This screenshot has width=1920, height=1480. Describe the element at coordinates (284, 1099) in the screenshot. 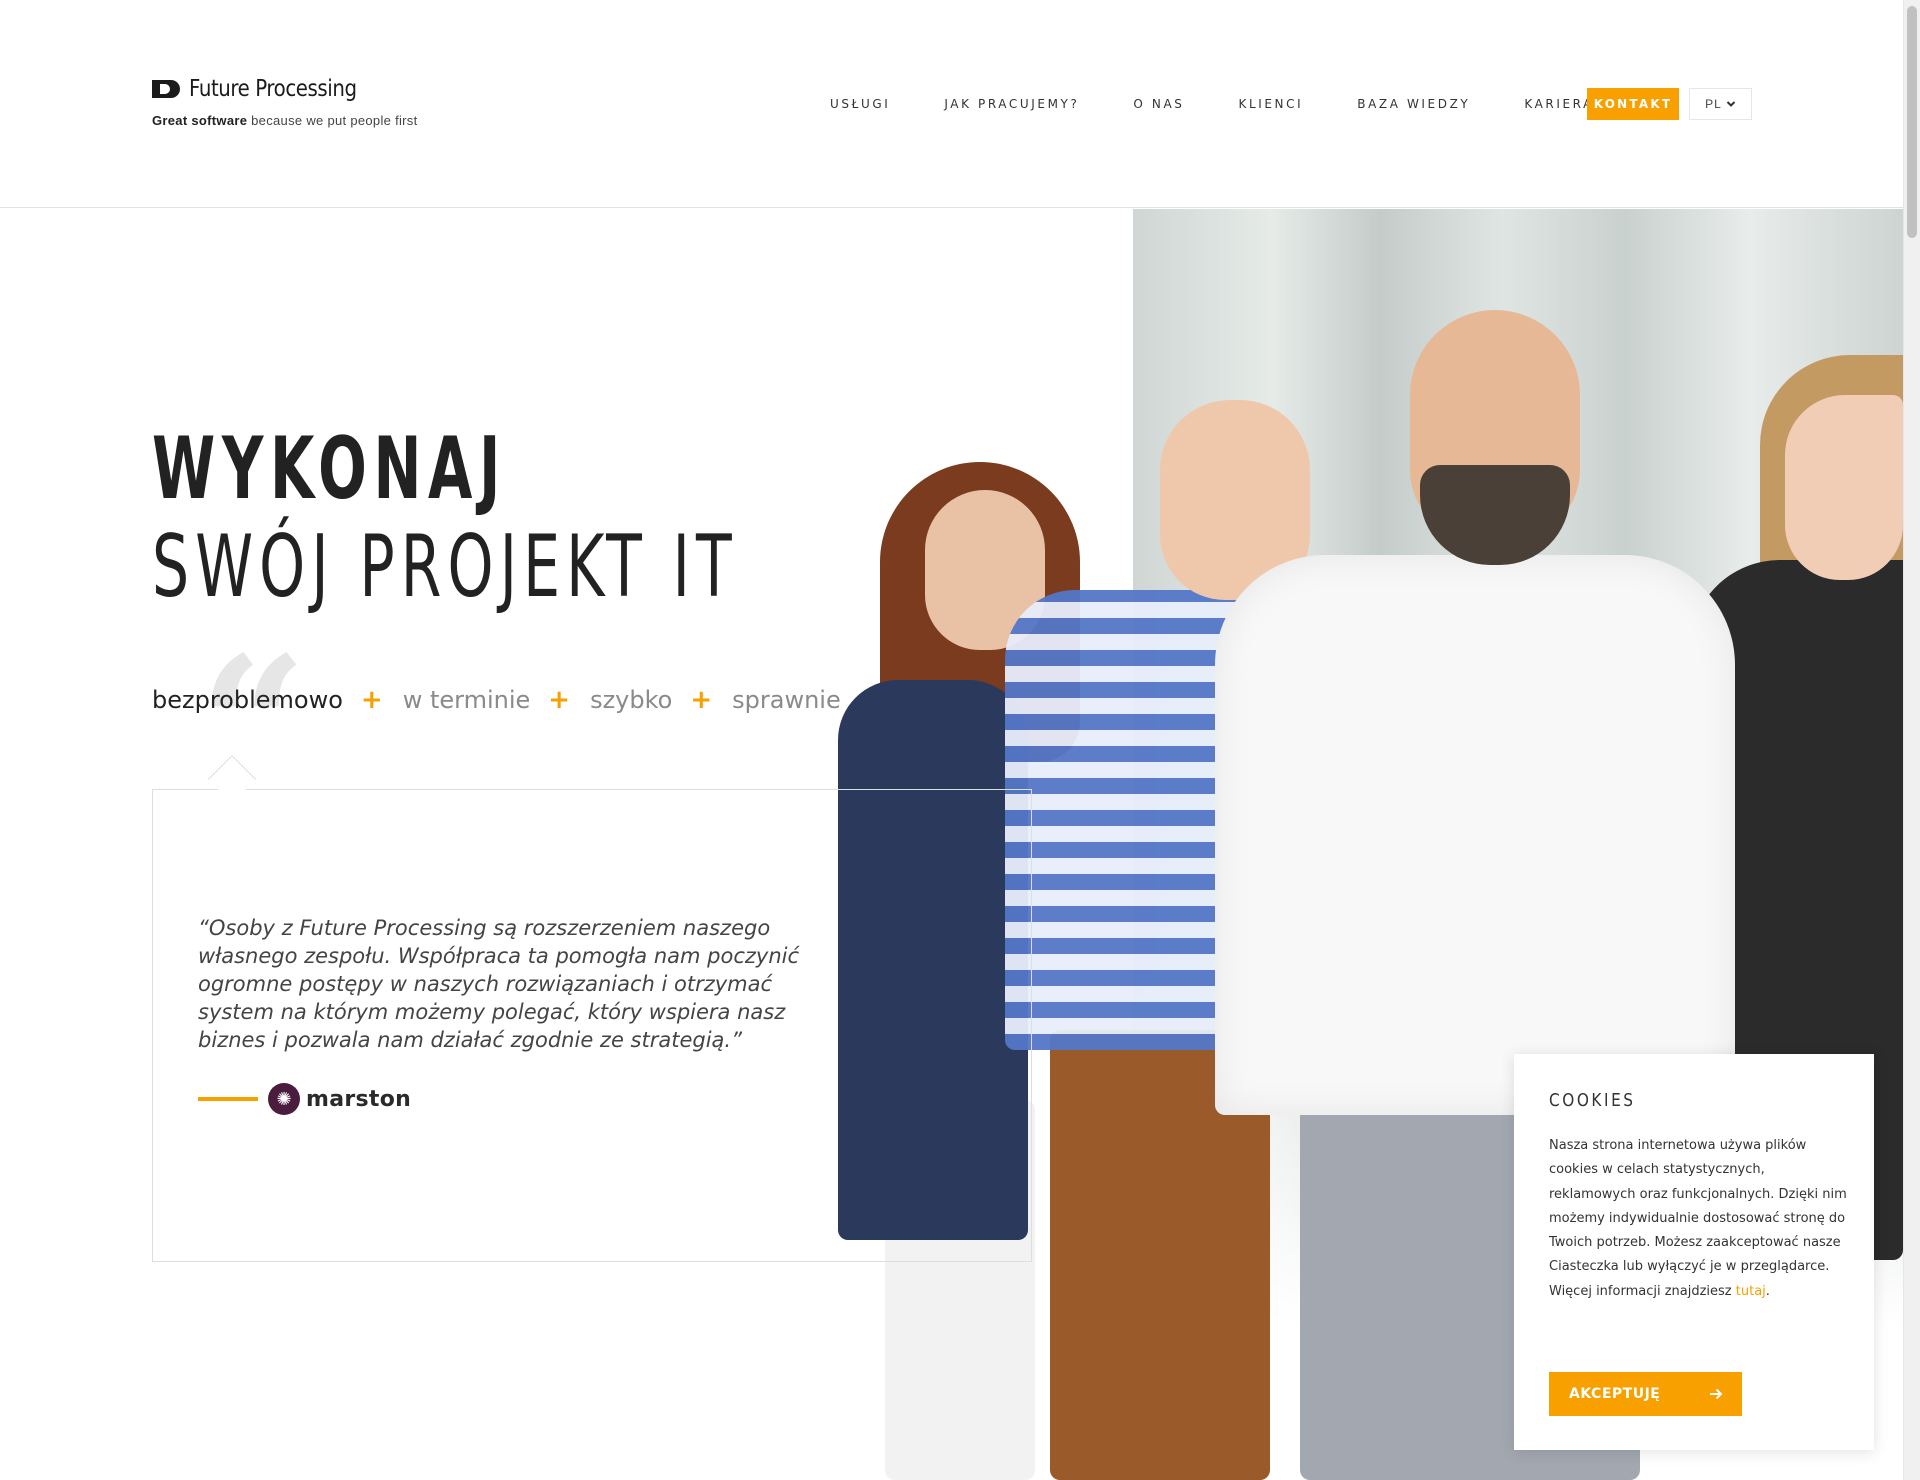

I see `client-logo-icon: ✺` at that location.